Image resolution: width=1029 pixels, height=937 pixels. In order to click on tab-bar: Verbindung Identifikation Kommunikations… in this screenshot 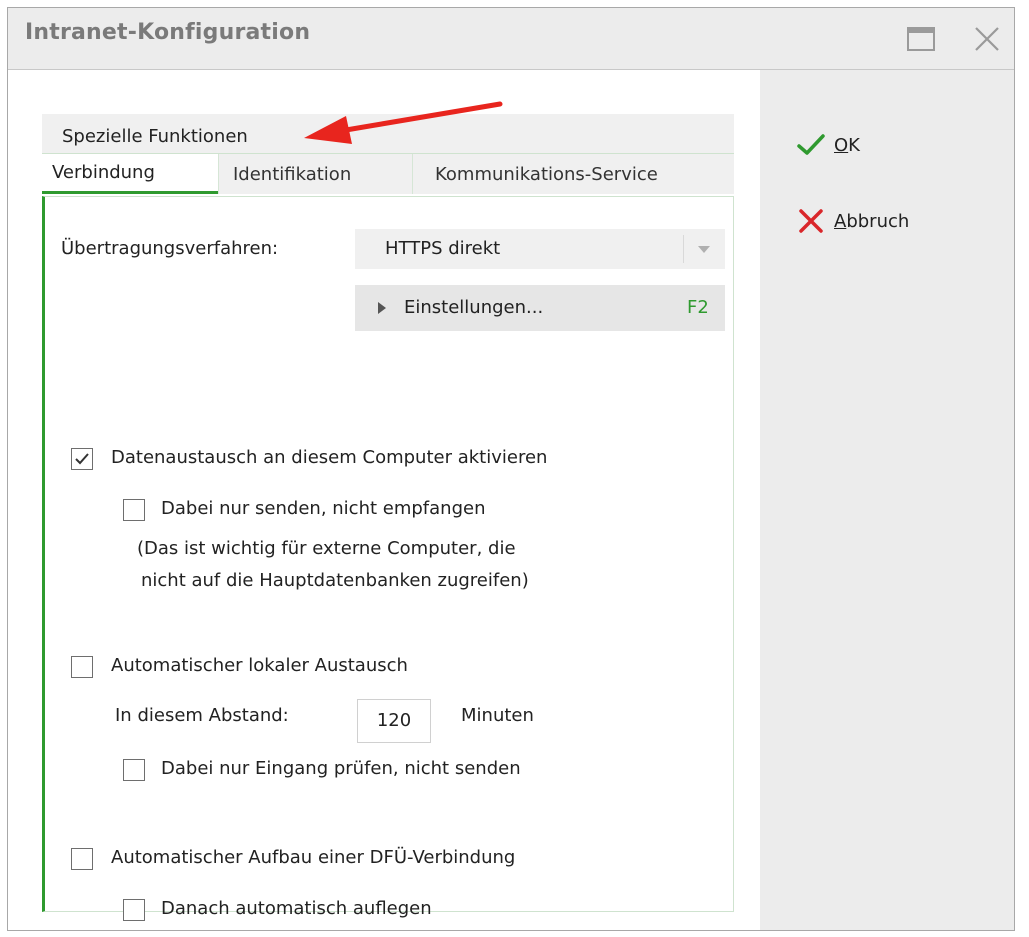, I will do `click(388, 174)`.